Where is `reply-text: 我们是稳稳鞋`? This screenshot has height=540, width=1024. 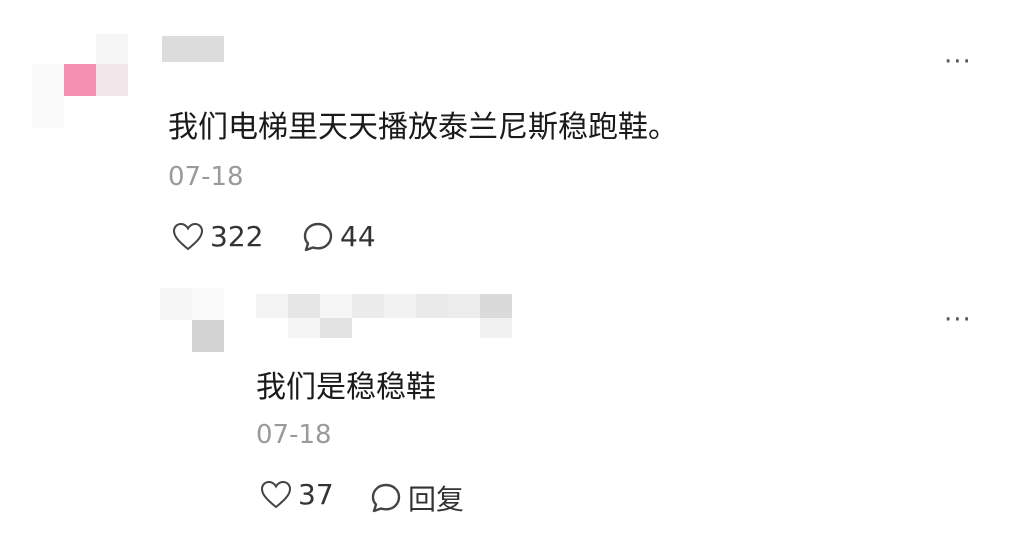 reply-text: 我们是稳稳鞋 is located at coordinates (346, 387).